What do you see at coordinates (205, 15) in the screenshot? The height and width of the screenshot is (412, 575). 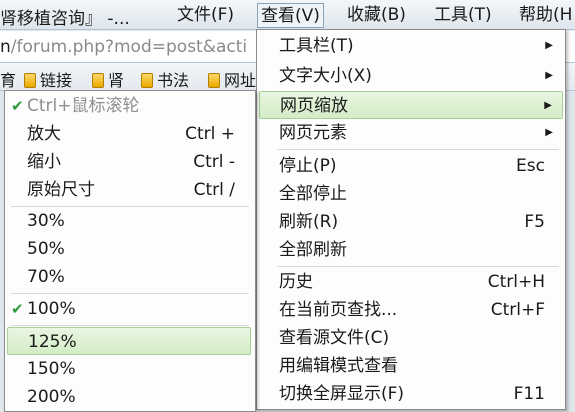 I see `menu-file: 文件(F)` at bounding box center [205, 15].